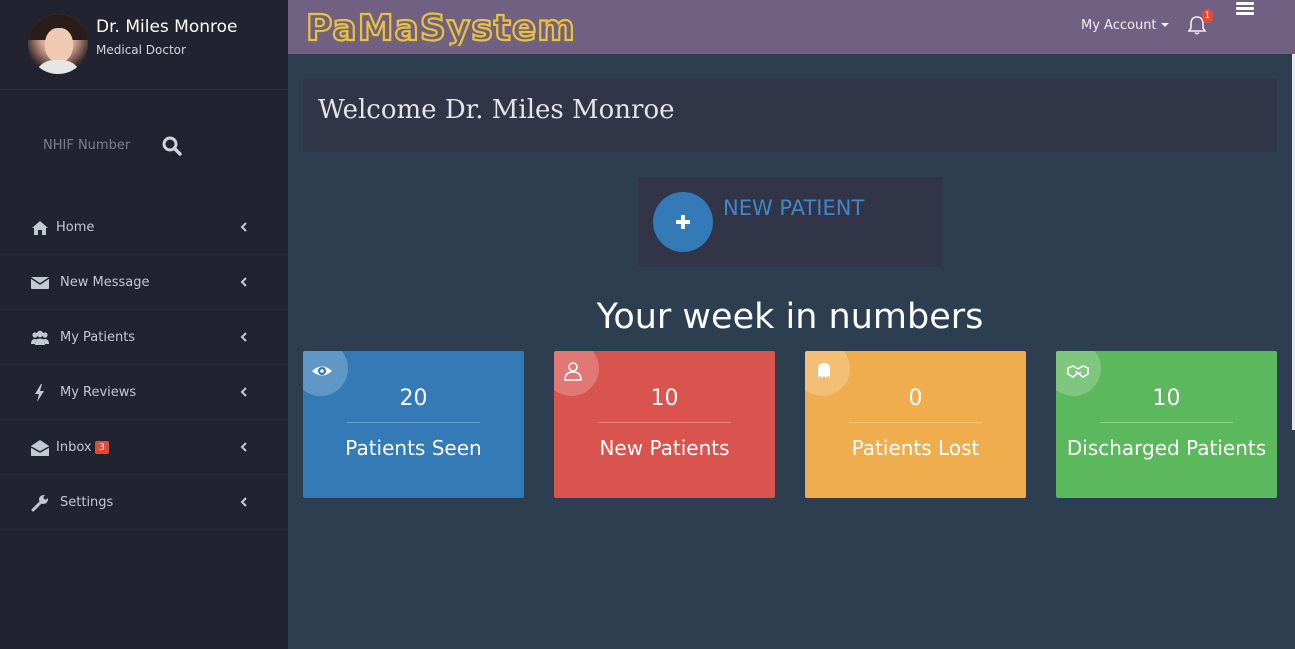  I want to click on stat-label: Patients Lost, so click(915, 448).